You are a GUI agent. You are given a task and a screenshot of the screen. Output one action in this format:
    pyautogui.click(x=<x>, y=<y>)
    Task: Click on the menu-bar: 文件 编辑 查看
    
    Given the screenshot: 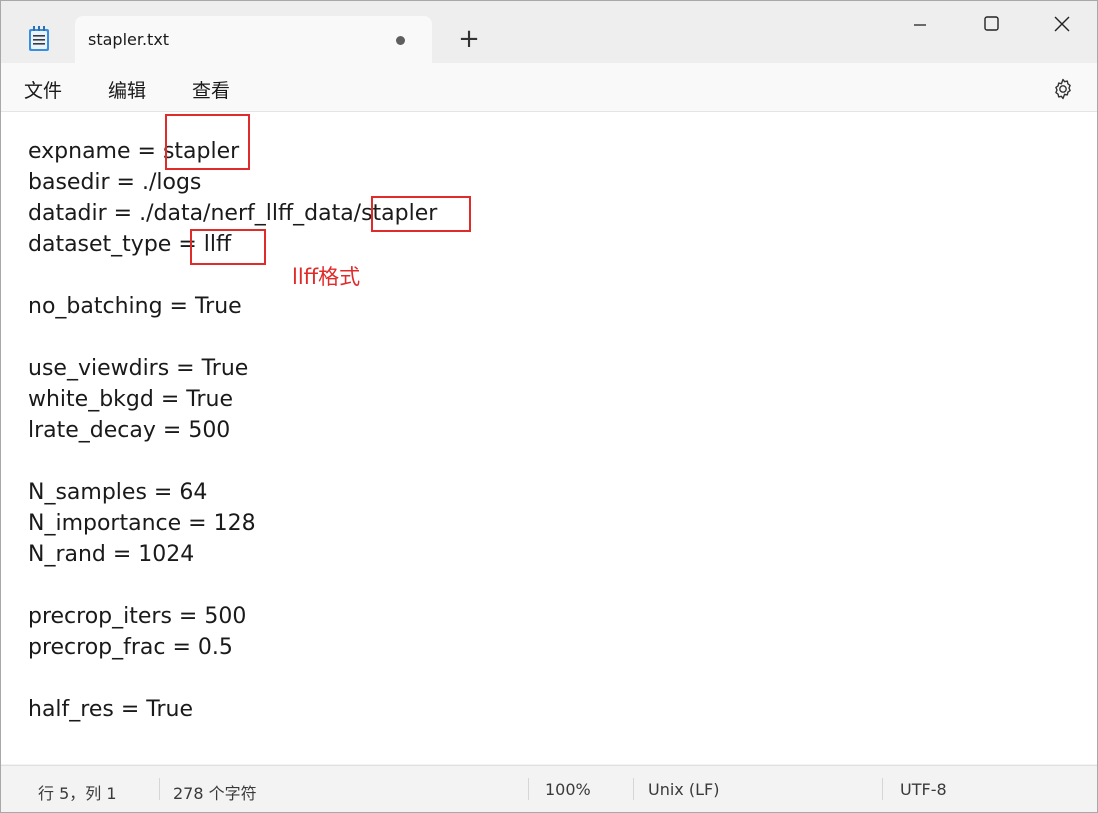 What is the action you would take?
    pyautogui.click(x=549, y=87)
    